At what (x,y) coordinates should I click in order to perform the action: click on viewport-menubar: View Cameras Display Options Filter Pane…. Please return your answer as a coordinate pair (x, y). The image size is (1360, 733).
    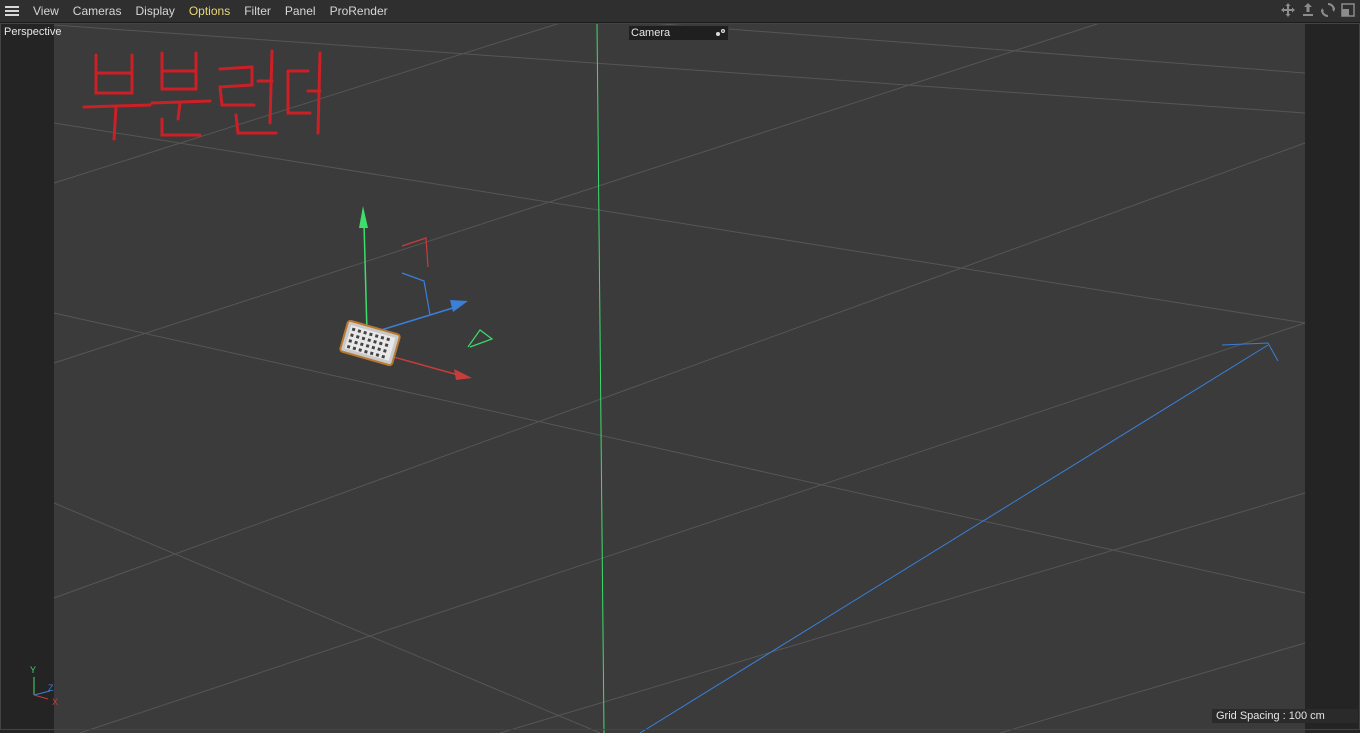
    Looking at the image, I should click on (680, 11).